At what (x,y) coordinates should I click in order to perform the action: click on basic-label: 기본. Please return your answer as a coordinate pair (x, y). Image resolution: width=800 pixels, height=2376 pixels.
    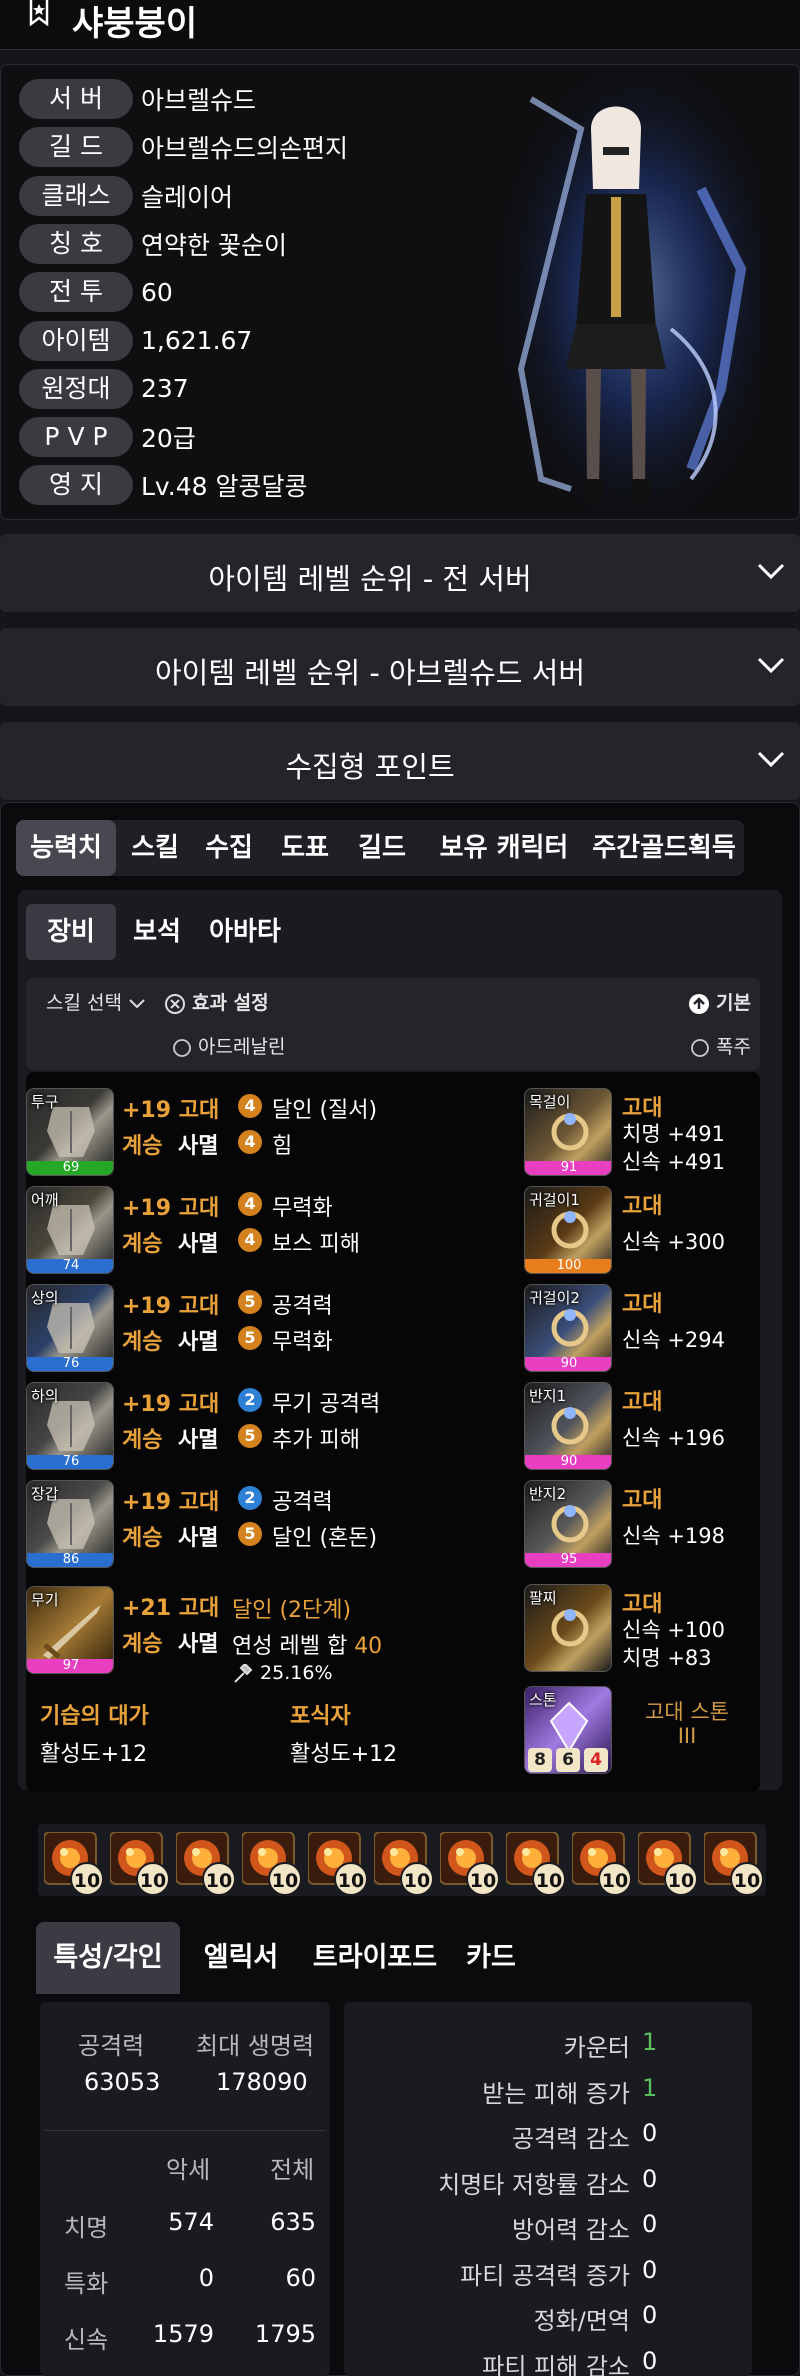
    Looking at the image, I should click on (734, 1003).